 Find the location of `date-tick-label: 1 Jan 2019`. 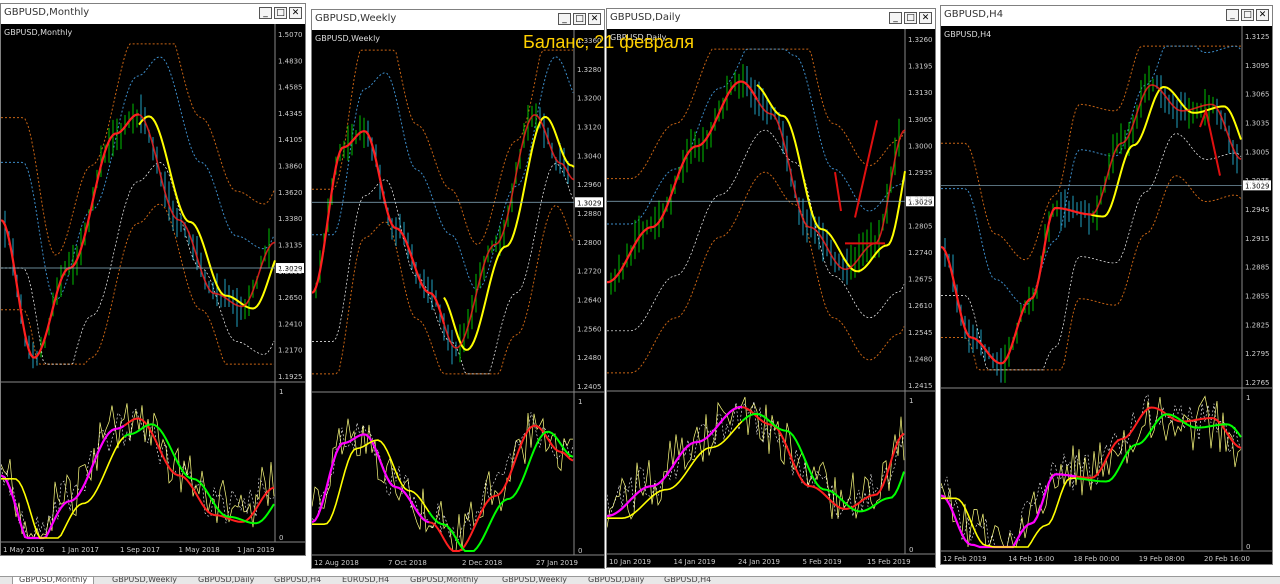

date-tick-label: 1 Jan 2019 is located at coordinates (256, 550).